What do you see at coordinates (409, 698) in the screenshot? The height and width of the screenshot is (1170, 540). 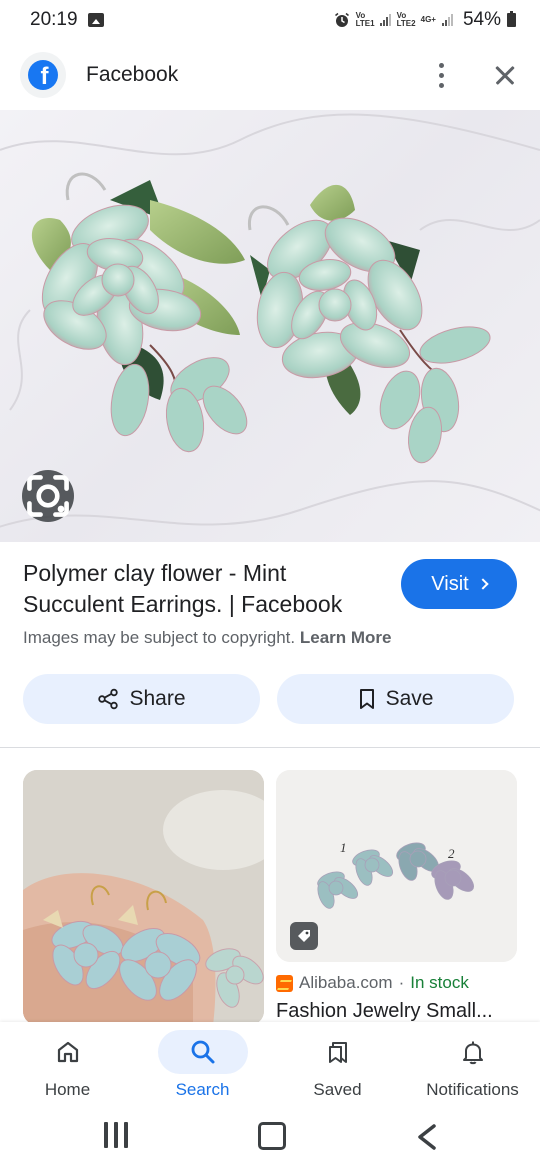 I see `save-label: Save` at bounding box center [409, 698].